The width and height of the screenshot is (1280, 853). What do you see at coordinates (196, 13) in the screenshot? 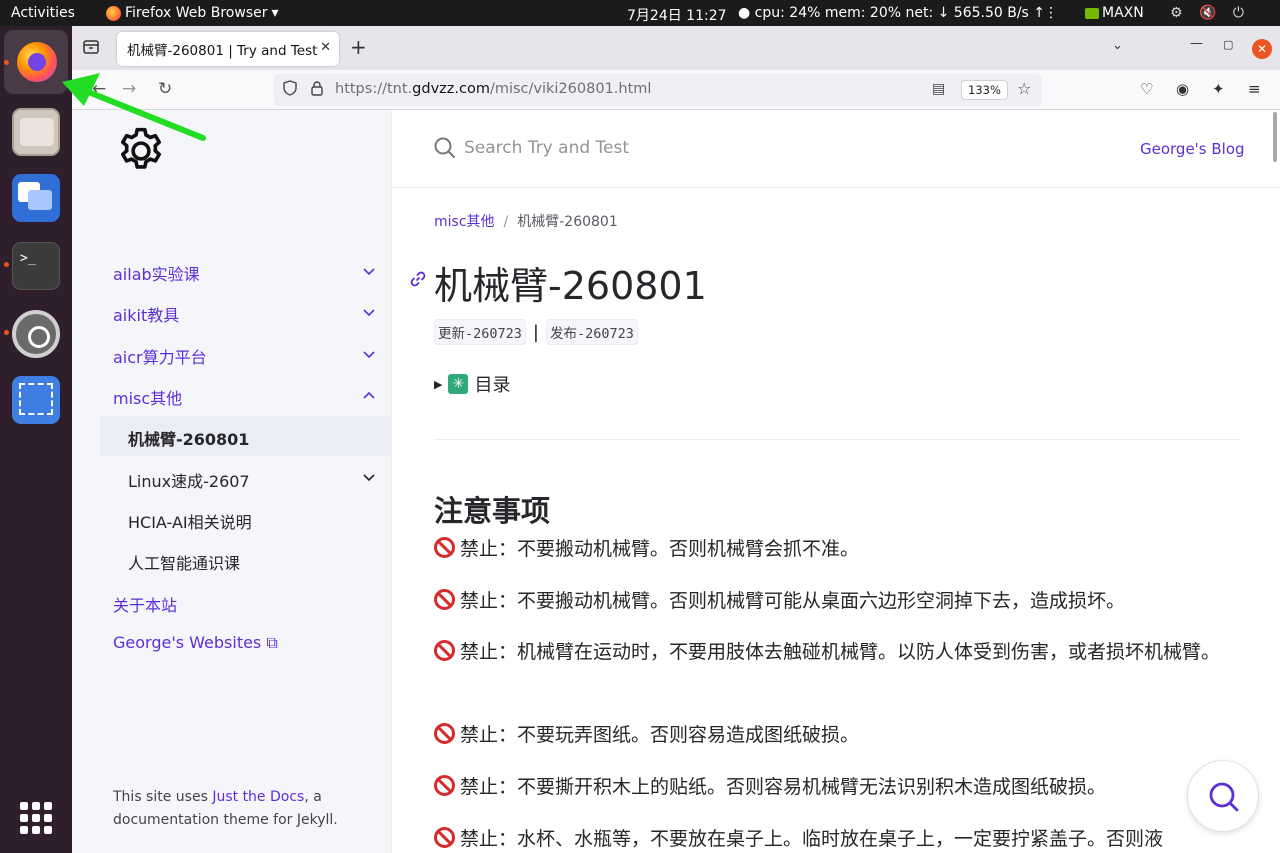
I see `app-name: Firefox Web Browser` at bounding box center [196, 13].